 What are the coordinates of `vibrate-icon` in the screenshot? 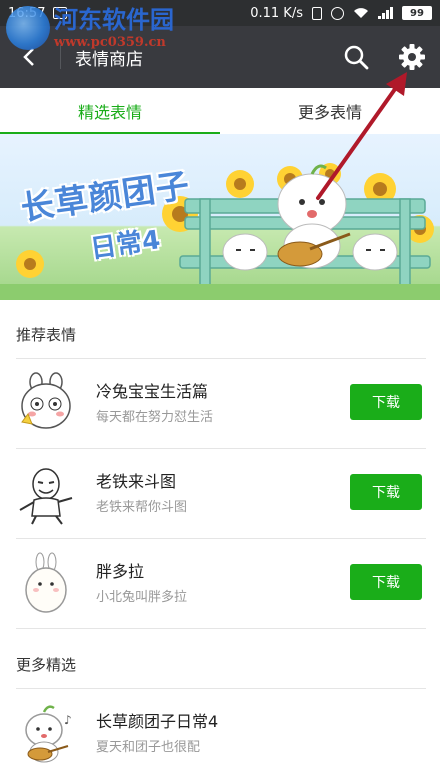 It's located at (317, 13).